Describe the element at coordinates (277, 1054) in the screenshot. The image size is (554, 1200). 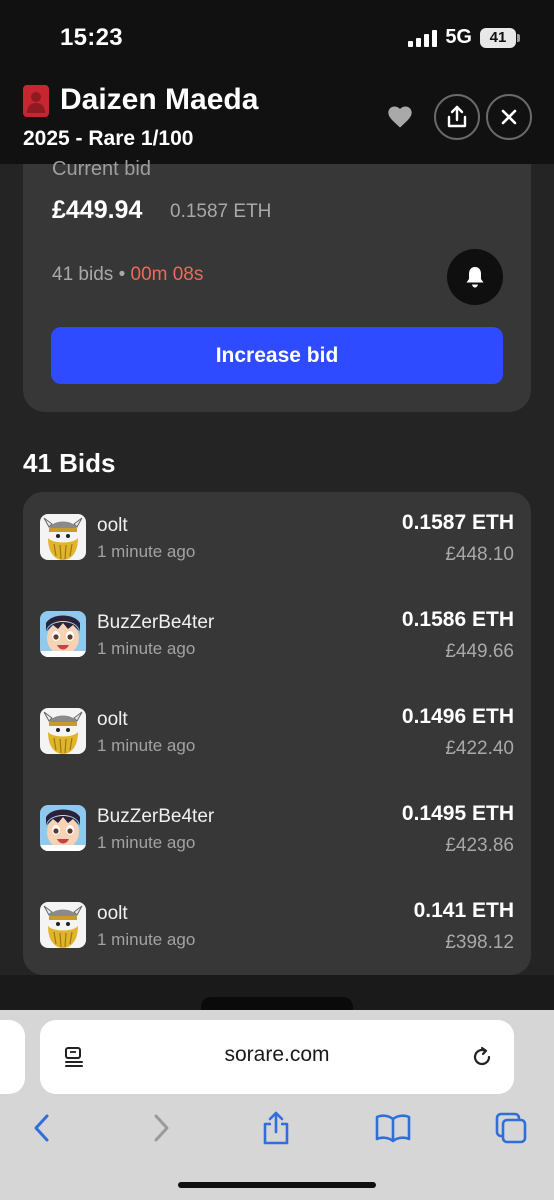
I see `url-text: sorare.com` at that location.